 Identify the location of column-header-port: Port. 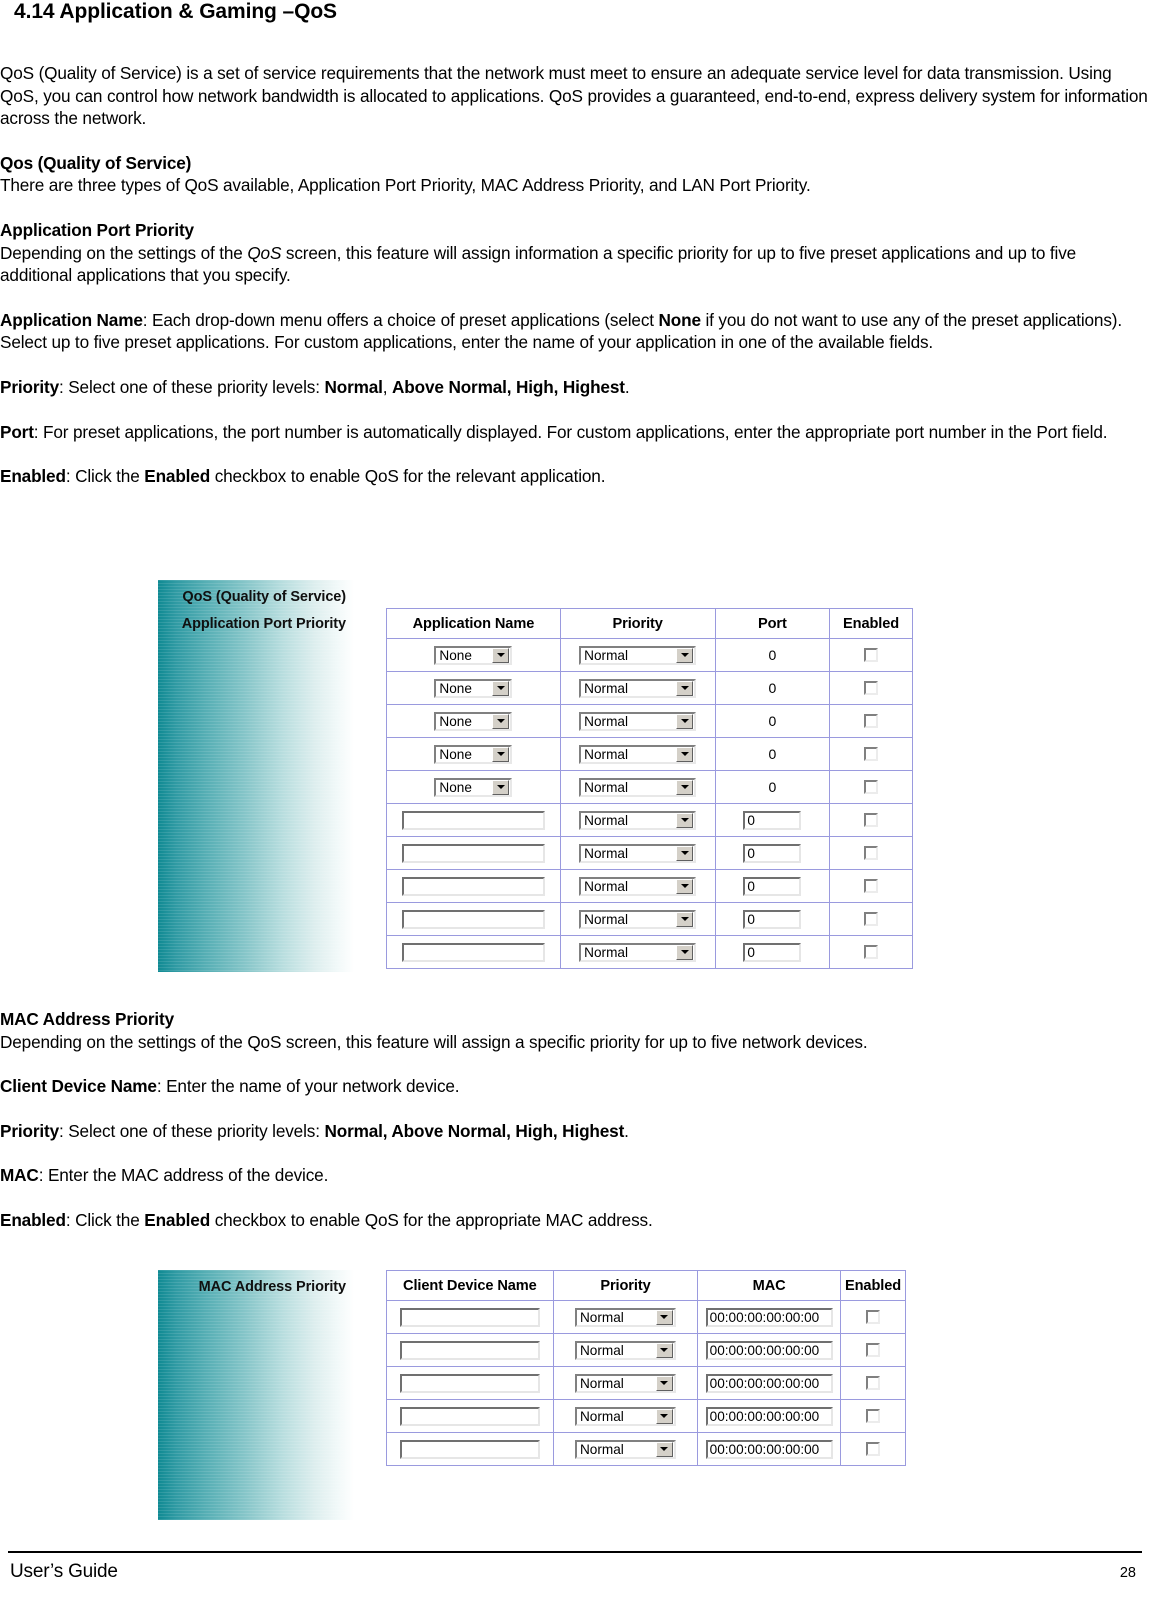
(772, 623).